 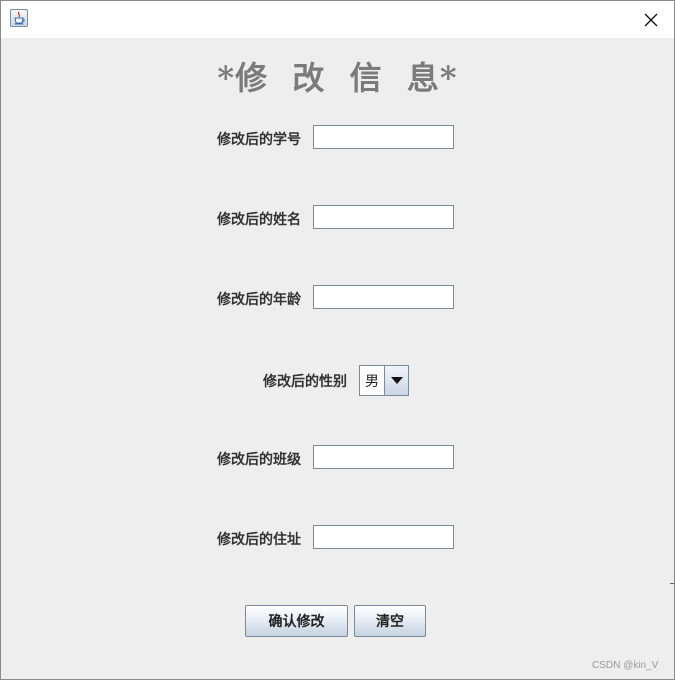 I want to click on name-input, so click(x=383, y=217).